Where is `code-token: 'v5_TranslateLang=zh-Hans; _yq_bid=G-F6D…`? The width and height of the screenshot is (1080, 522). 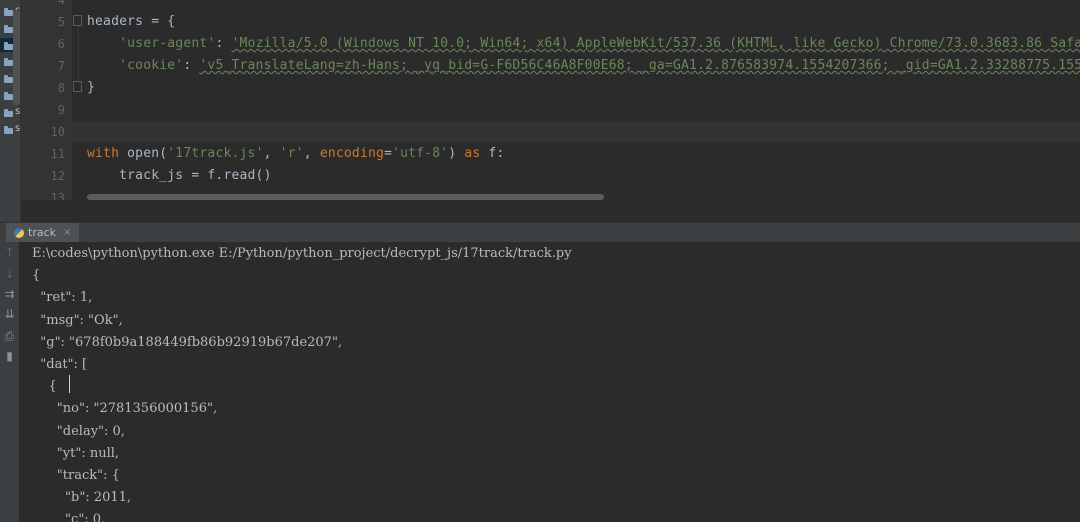
code-token: 'v5_TranslateLang=zh-Hans; _yq_bid=G-F6D… is located at coordinates (639, 65).